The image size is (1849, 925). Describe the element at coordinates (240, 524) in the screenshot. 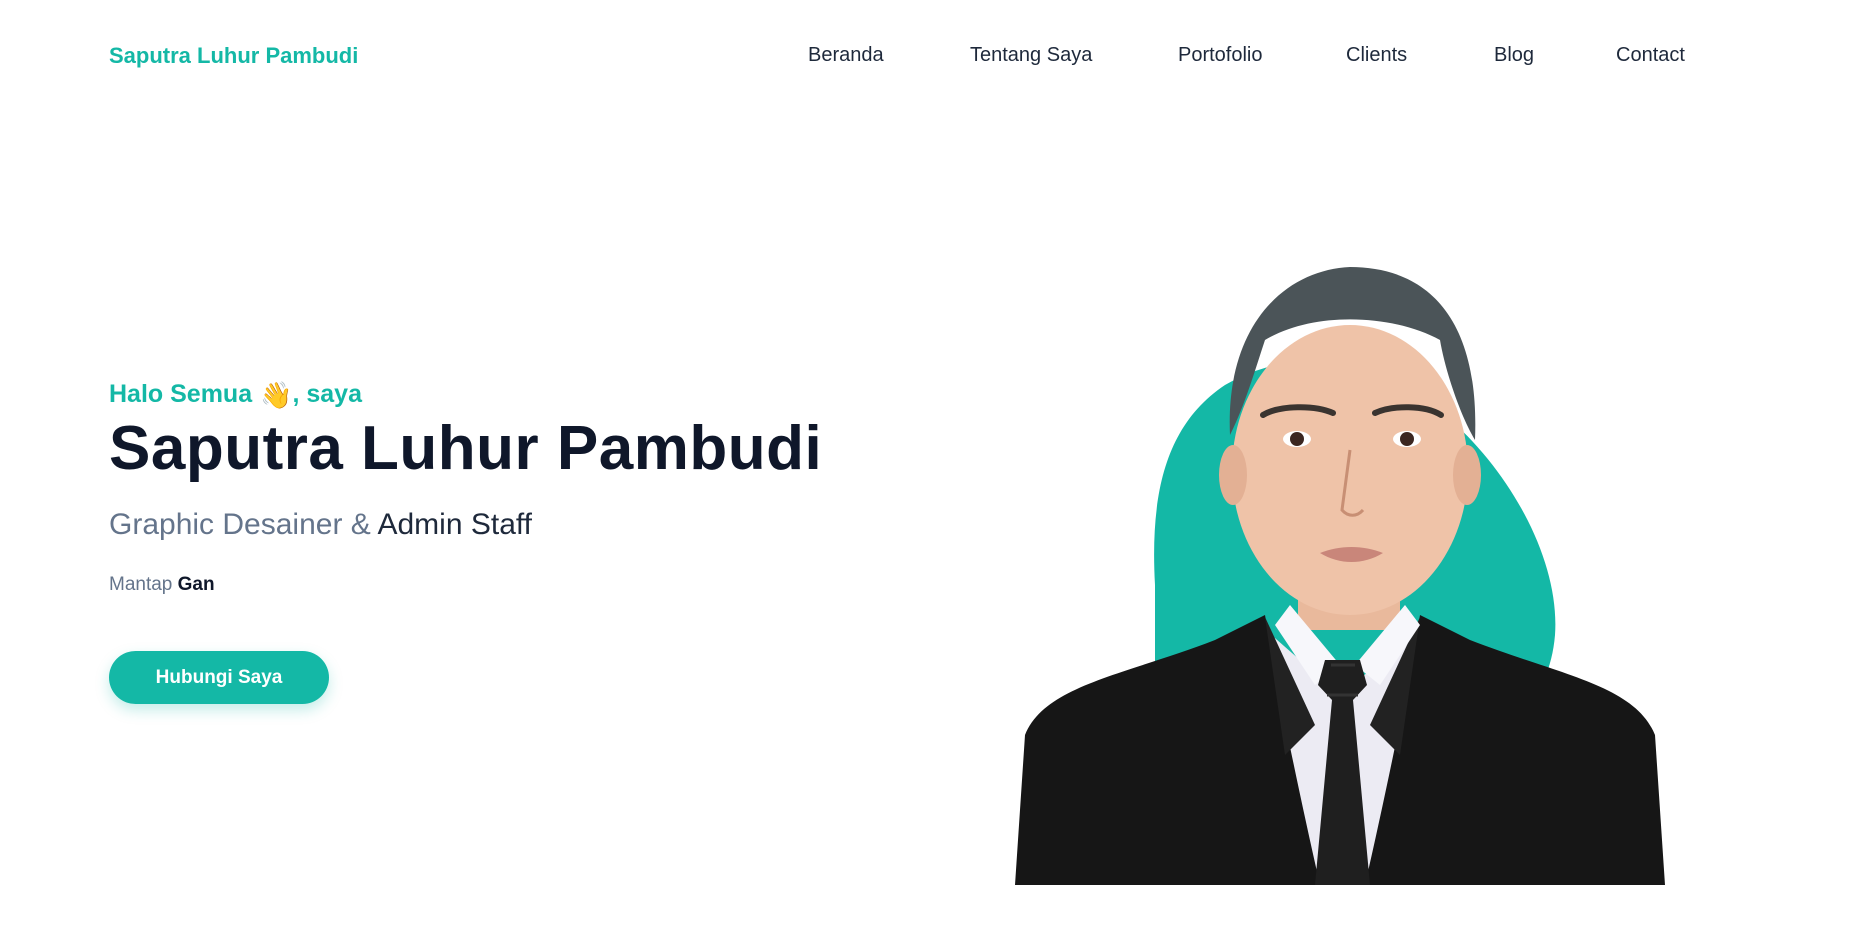

I see `role-muted-text: Graphic Desainer &` at that location.